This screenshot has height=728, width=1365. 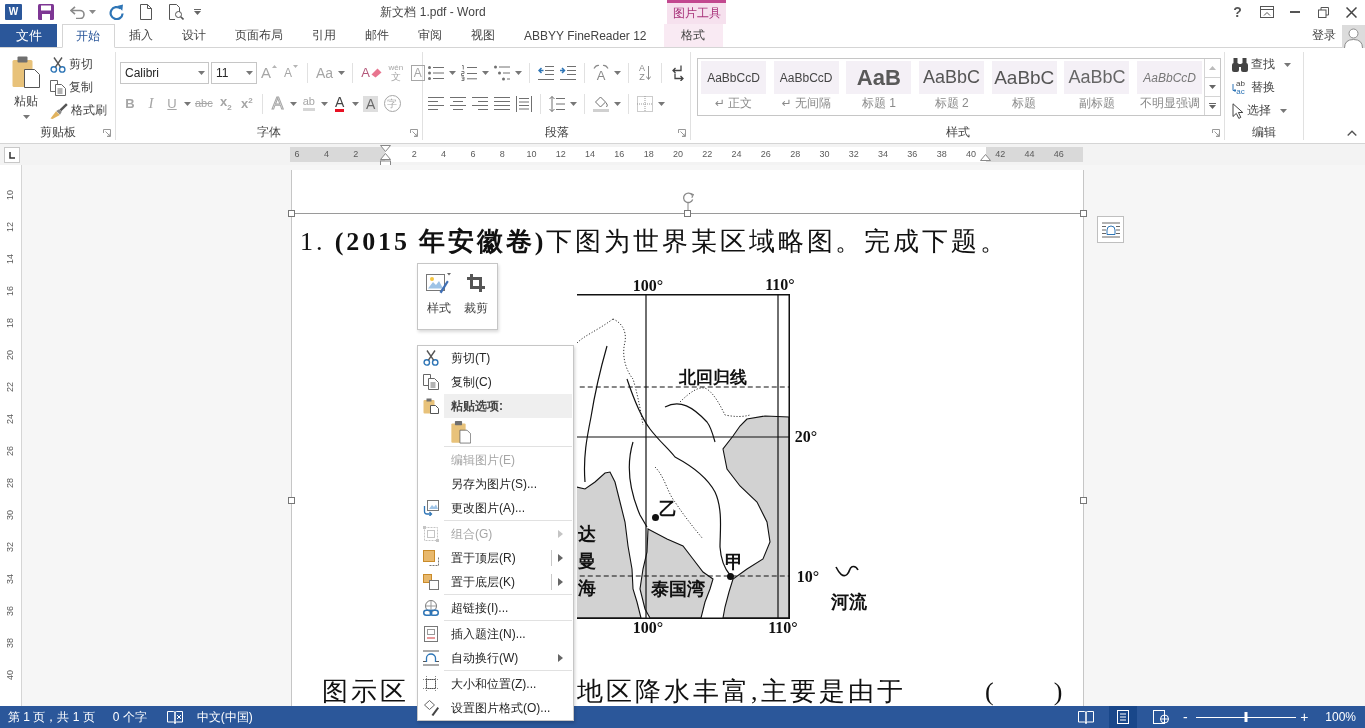 What do you see at coordinates (77, 110) in the screenshot?
I see `format-painter-button: 格式刷` at bounding box center [77, 110].